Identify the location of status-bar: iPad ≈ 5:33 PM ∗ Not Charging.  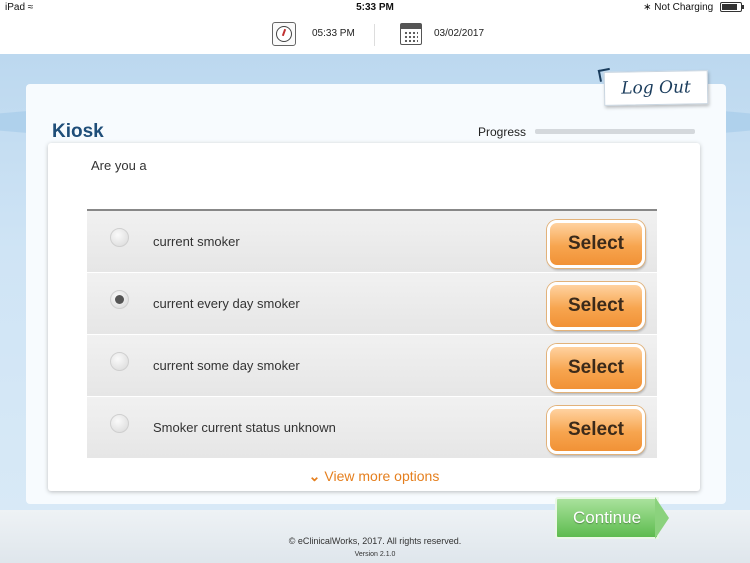
(375, 8).